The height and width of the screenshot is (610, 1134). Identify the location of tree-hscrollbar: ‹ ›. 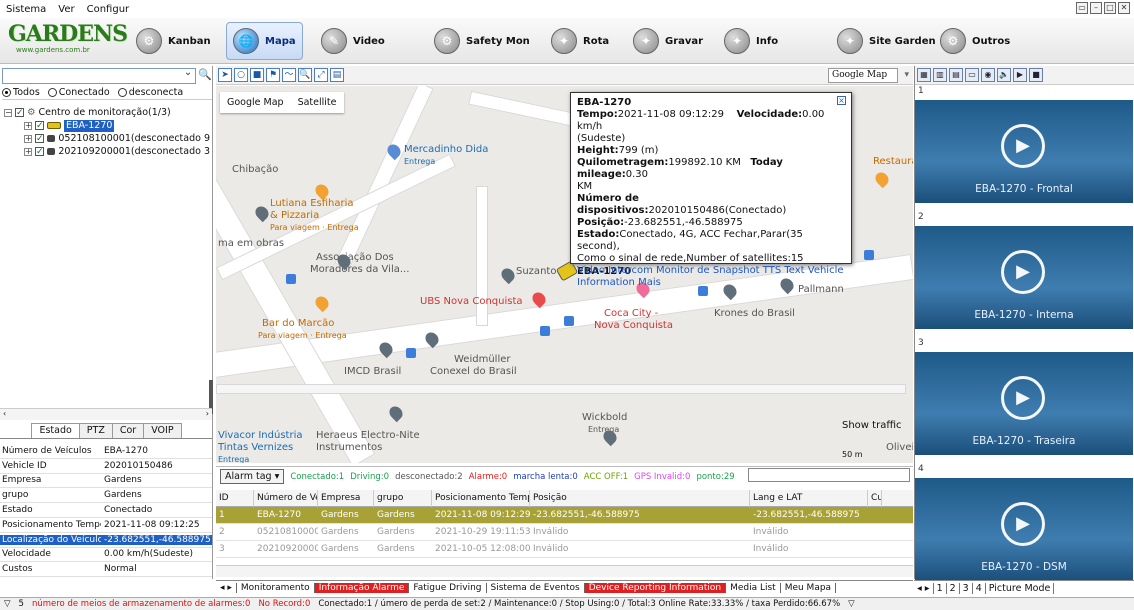
(106, 414).